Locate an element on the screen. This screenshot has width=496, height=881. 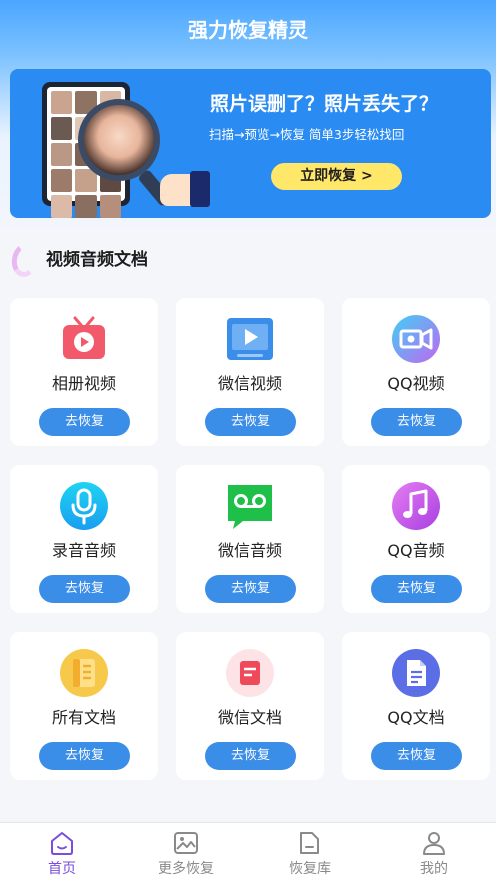
card-label: 所有文档 is located at coordinates (83, 717).